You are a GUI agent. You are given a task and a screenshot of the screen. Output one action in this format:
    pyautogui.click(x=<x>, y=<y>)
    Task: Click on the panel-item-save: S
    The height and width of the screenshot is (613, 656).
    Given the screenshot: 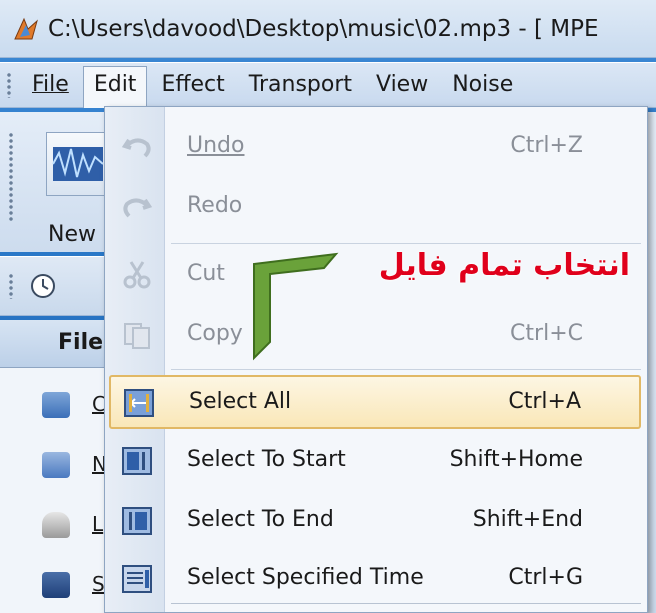 What is the action you would take?
    pyautogui.click(x=77, y=586)
    